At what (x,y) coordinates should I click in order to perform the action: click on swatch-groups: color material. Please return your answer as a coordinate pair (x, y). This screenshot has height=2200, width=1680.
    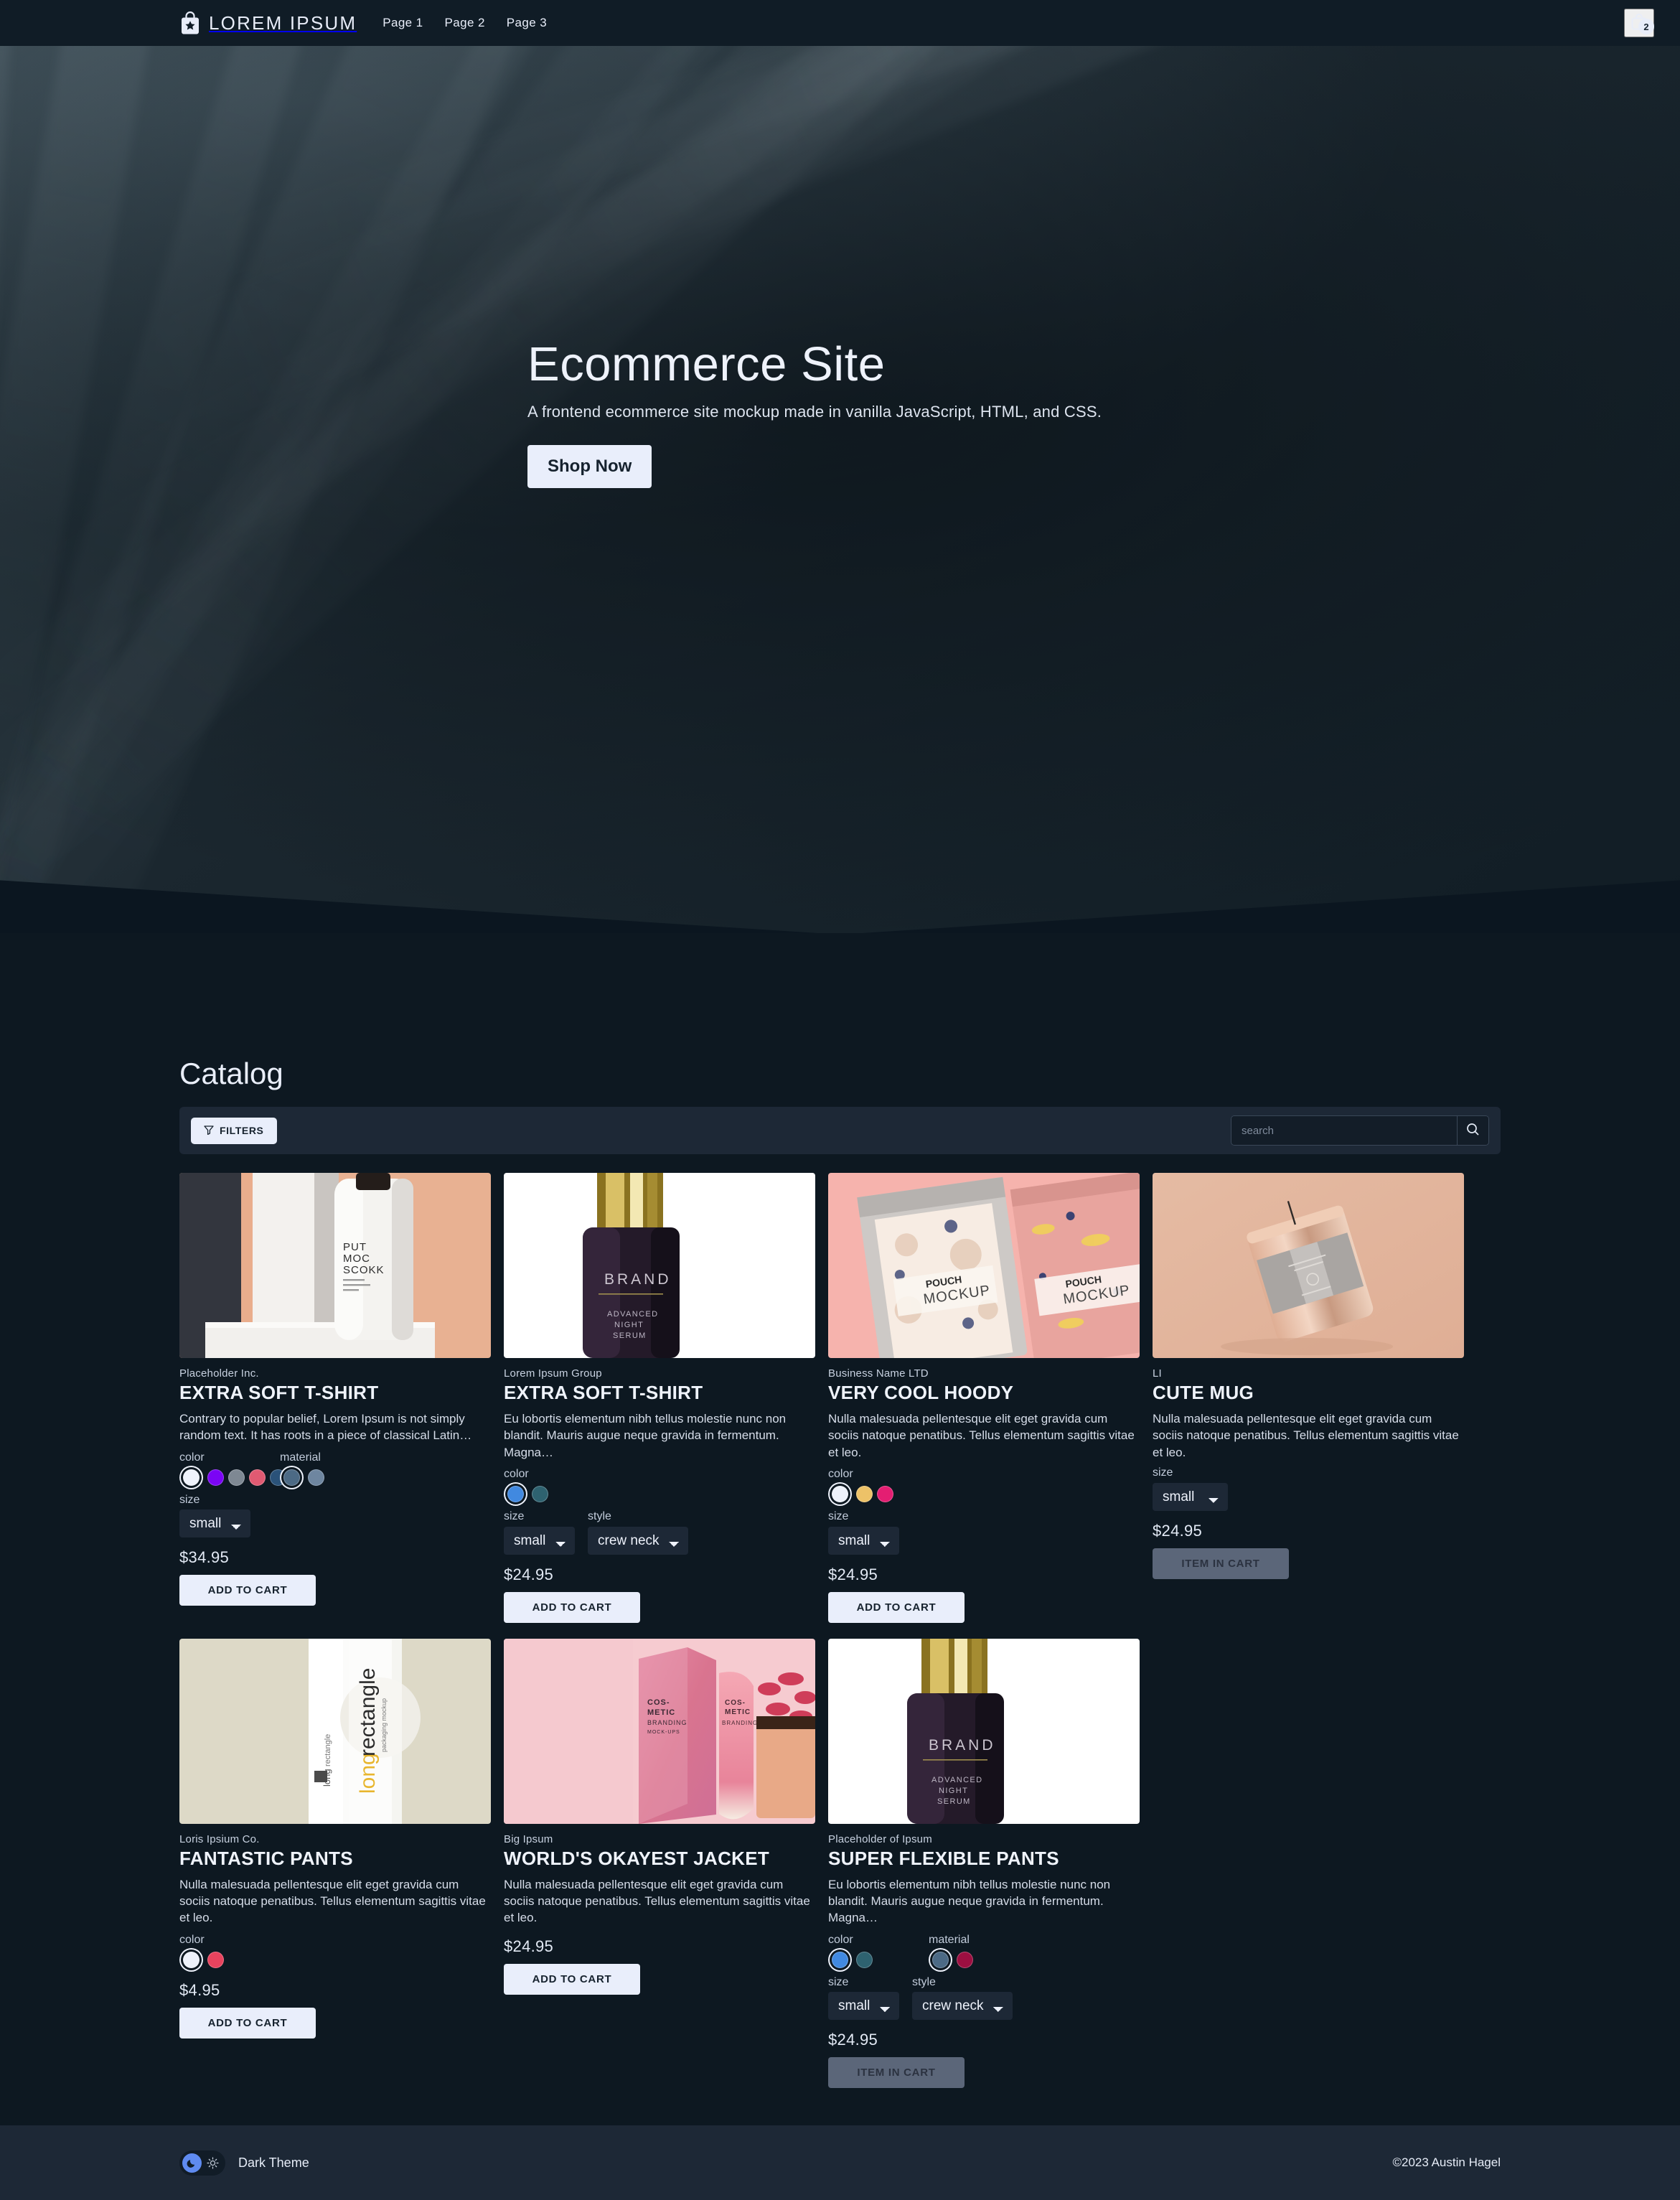
    Looking at the image, I should click on (984, 1952).